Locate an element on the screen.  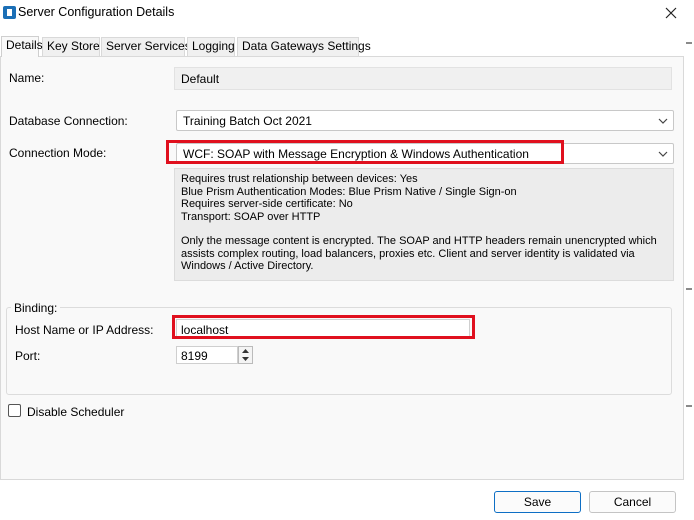
tab-server-services: Server Services is located at coordinates (146, 46).